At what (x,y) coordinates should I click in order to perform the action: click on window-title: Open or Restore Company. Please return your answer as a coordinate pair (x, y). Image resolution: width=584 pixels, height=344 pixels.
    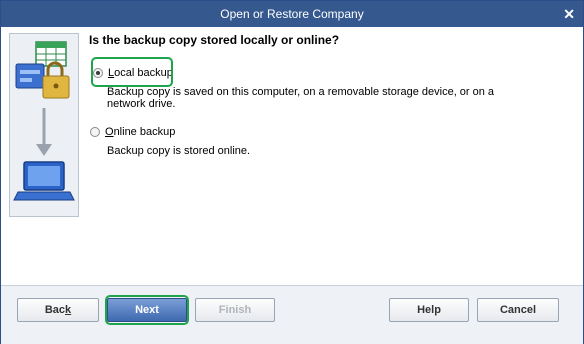
    Looking at the image, I should click on (292, 14).